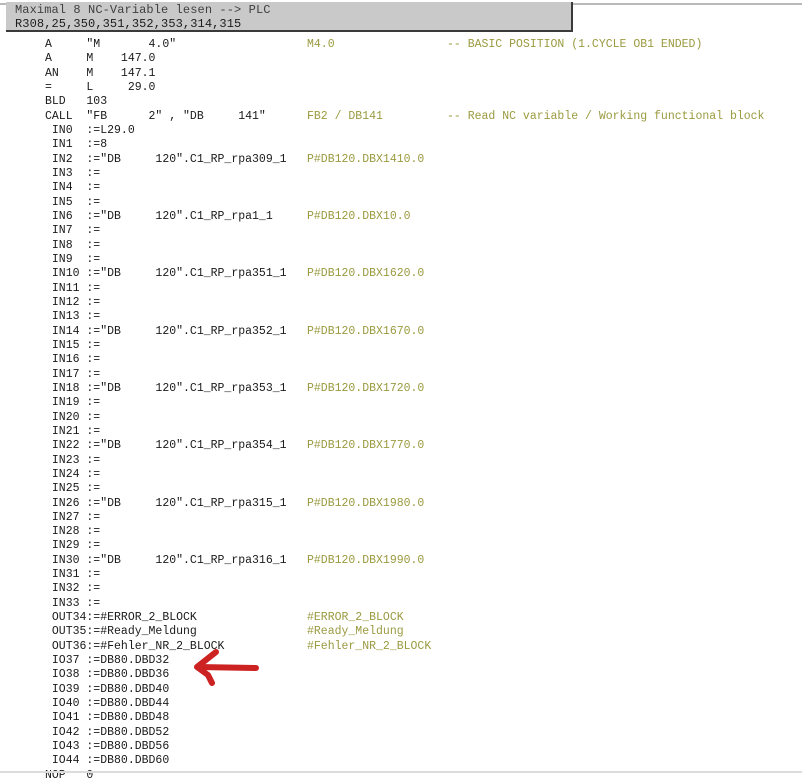 This screenshot has height=783, width=802. What do you see at coordinates (166, 388) in the screenshot?
I see `code-statement: IN18 :="DB 120".C1_RP_rpa353_1` at bounding box center [166, 388].